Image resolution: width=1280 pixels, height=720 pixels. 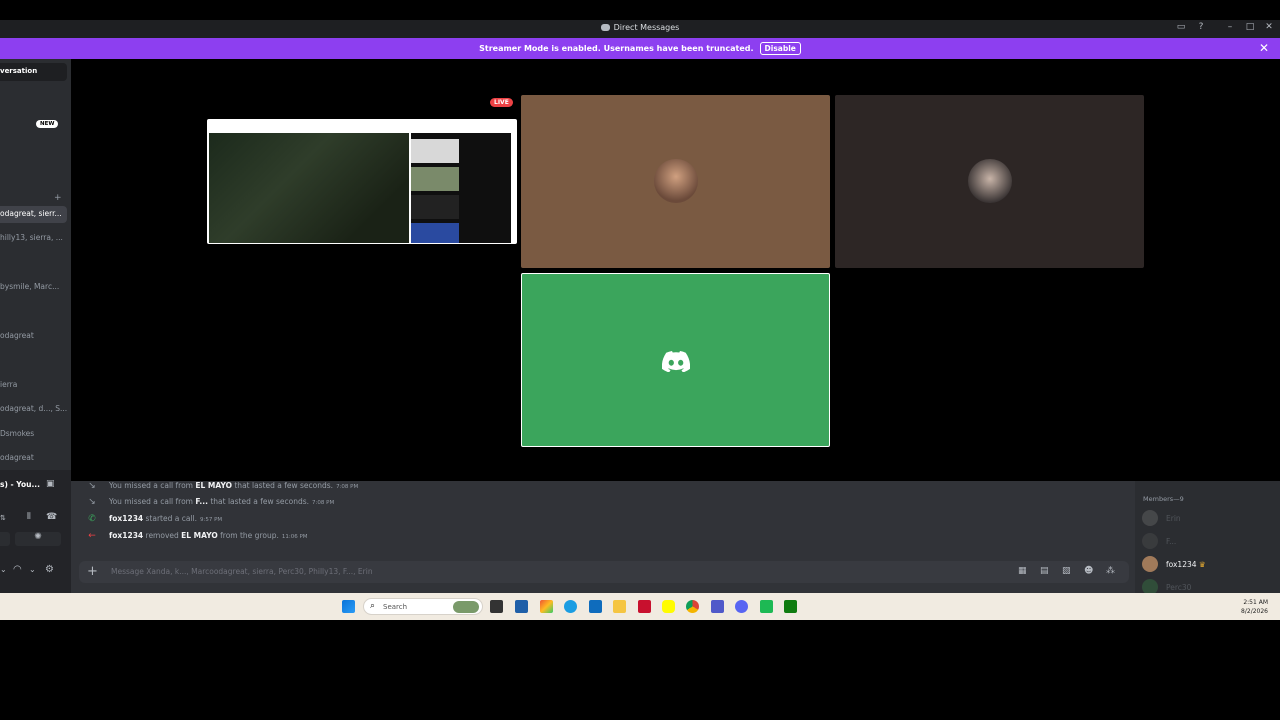 What do you see at coordinates (619, 606) in the screenshot?
I see `file-explorer-icon` at bounding box center [619, 606].